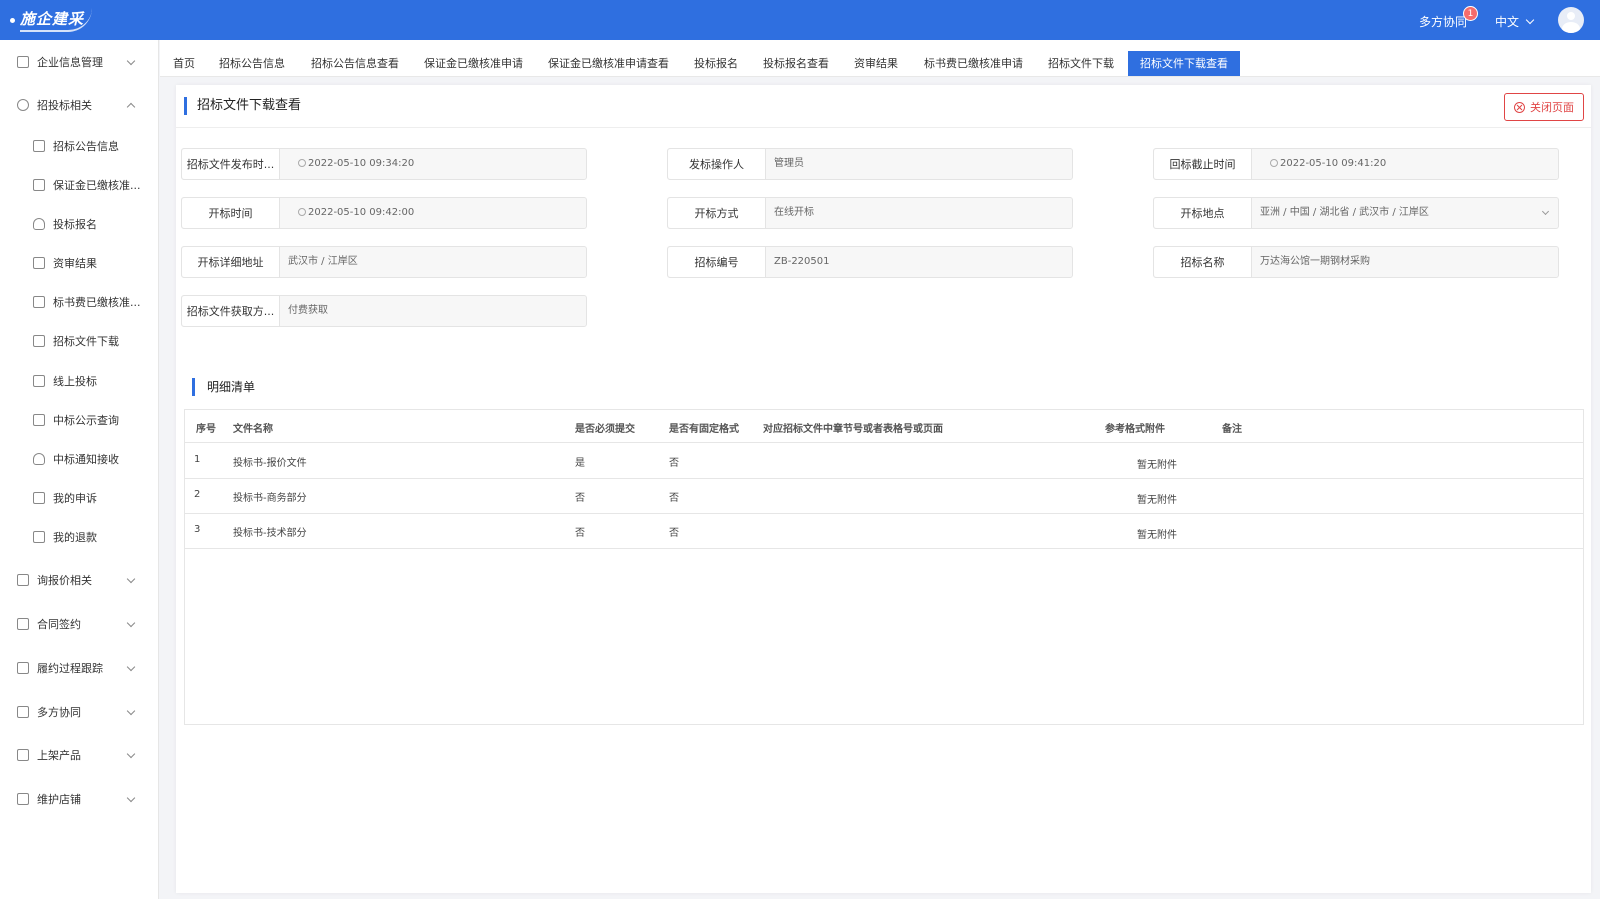 This screenshot has height=899, width=1600. Describe the element at coordinates (23, 105) in the screenshot. I see `target-icon` at that location.